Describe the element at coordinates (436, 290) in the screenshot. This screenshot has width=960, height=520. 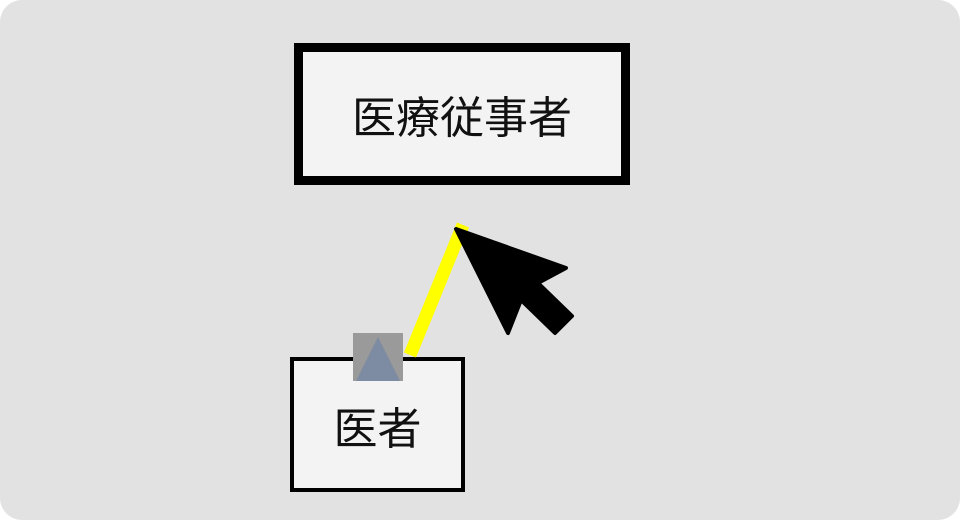
I see `generalization-connector` at that location.